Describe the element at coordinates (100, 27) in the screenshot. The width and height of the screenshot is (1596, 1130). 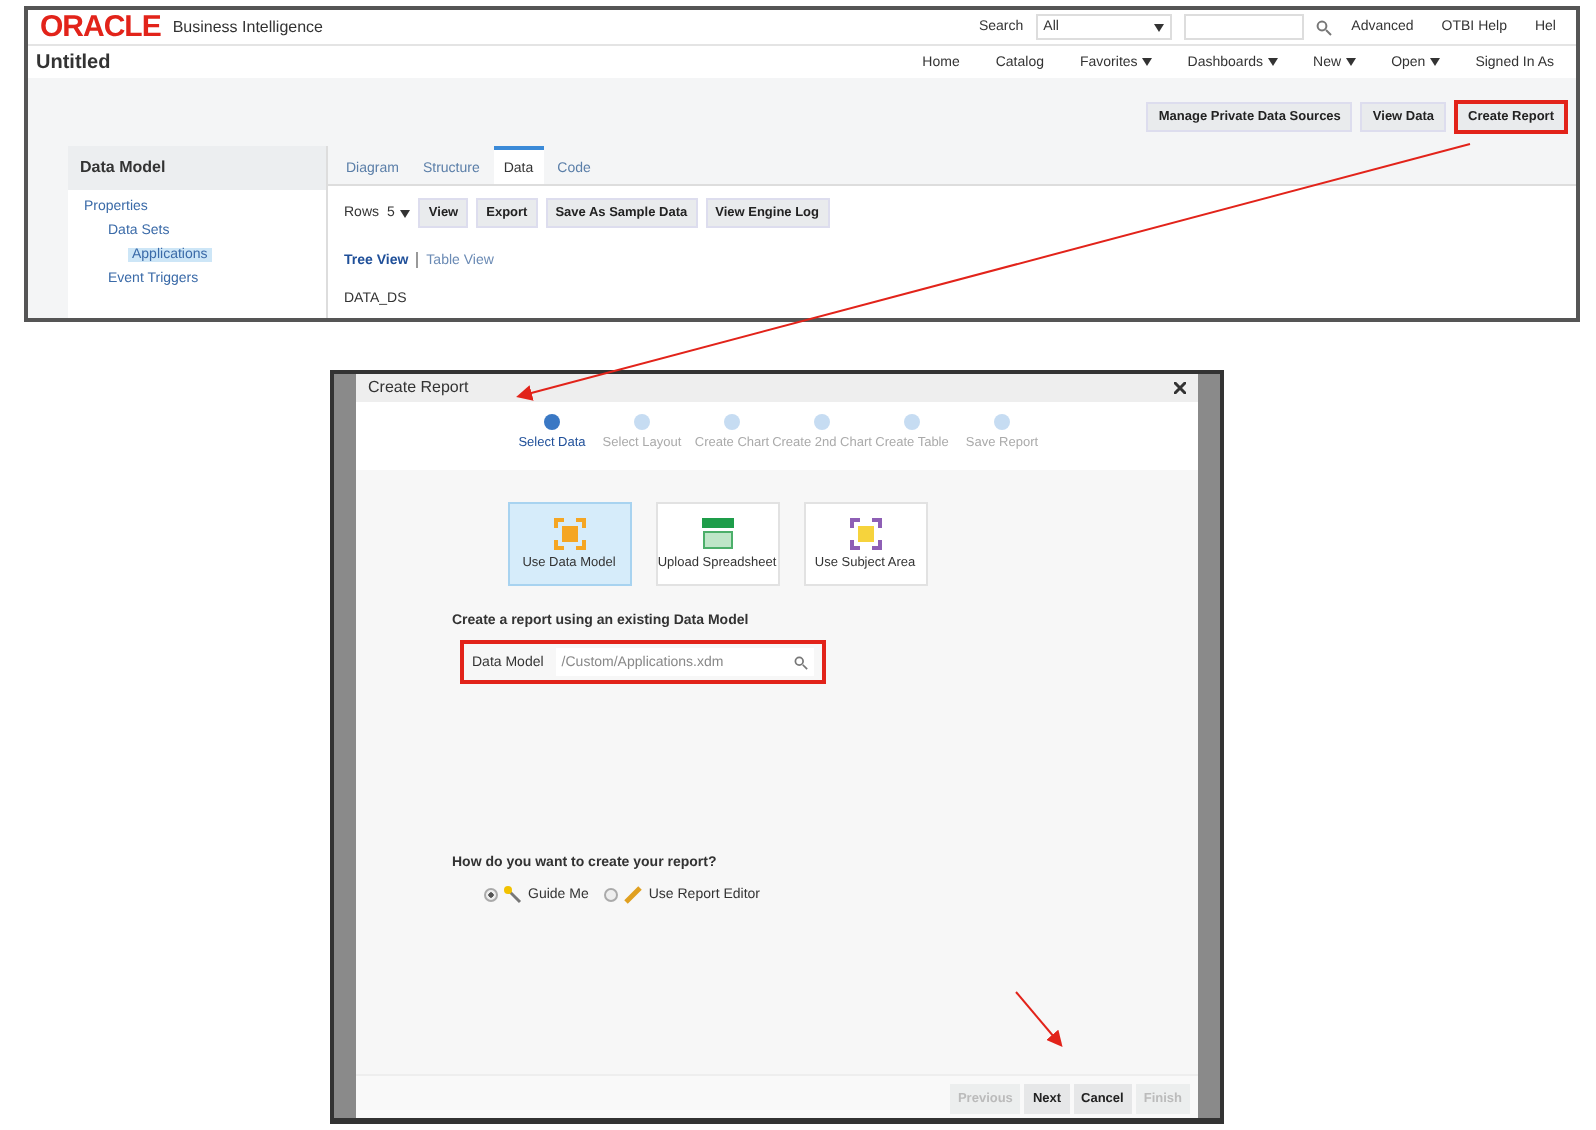
I see `logo: ORACLE` at that location.